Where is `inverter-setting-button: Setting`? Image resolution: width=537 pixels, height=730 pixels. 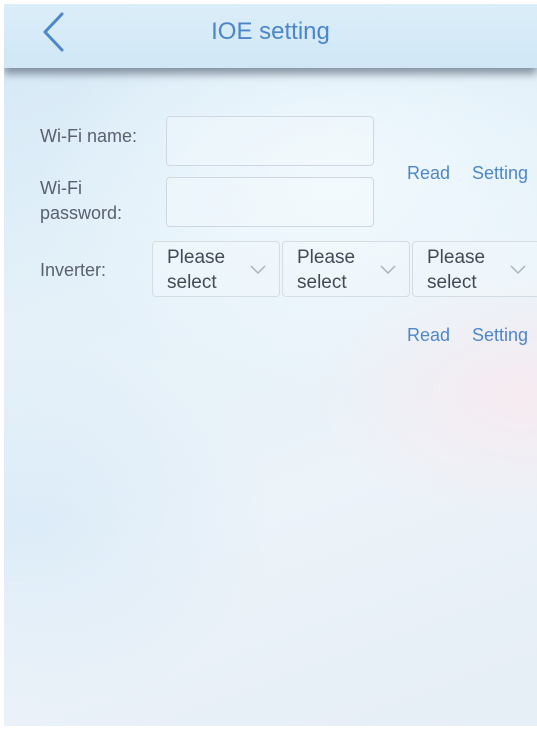 inverter-setting-button: Setting is located at coordinates (500, 335).